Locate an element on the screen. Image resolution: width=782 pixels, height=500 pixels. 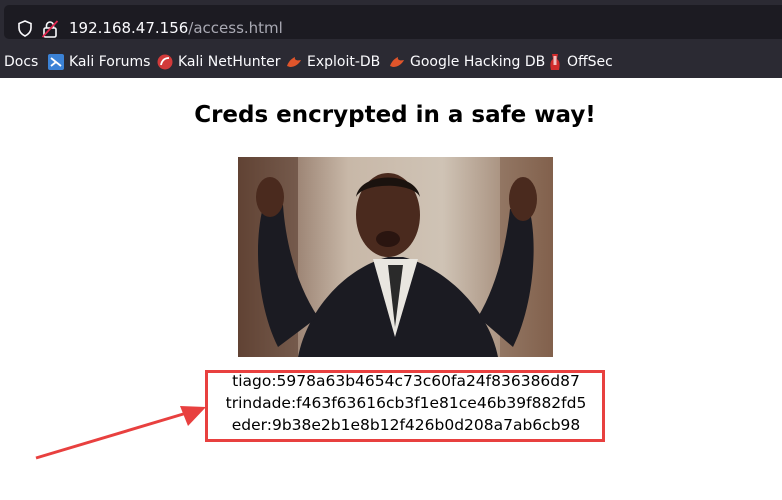
bookmark-kali-nethunter: Kali NetHunter is located at coordinates (218, 62).